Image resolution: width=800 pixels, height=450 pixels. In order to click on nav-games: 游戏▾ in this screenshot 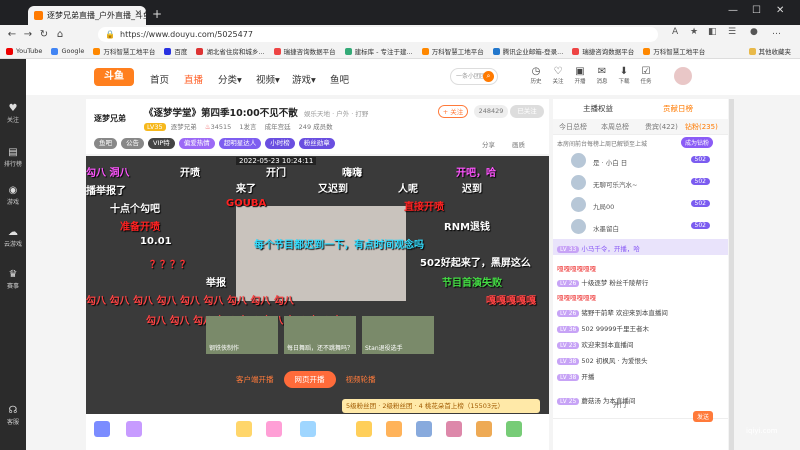, I will do `click(304, 79)`.